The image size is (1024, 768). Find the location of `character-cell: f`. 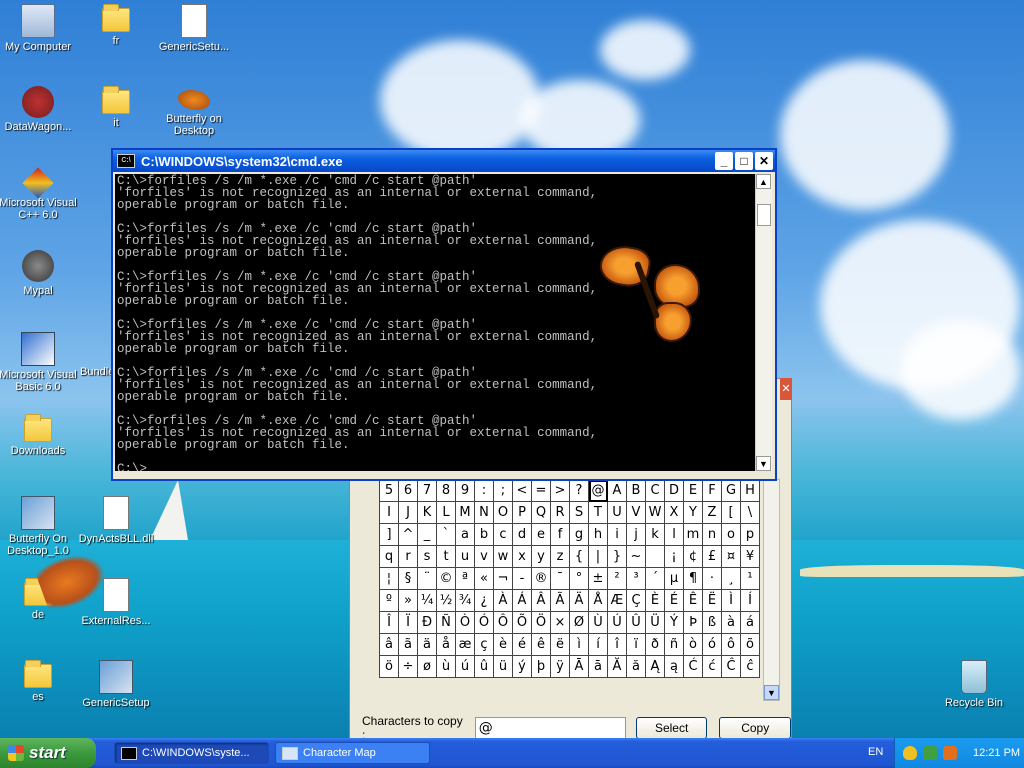

character-cell: f is located at coordinates (560, 535).